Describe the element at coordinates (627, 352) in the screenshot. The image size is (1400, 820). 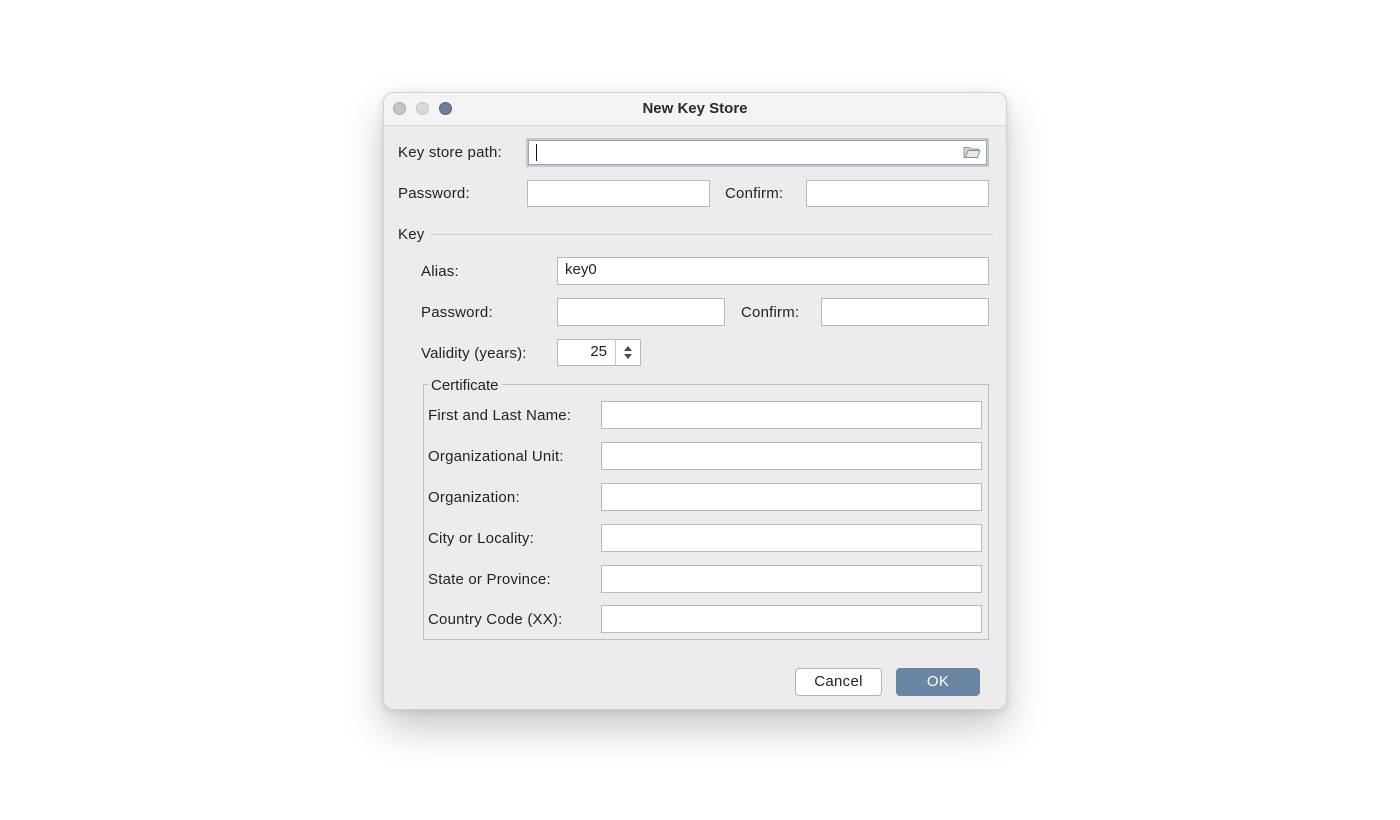
I see `stepper-arrows-icon` at that location.